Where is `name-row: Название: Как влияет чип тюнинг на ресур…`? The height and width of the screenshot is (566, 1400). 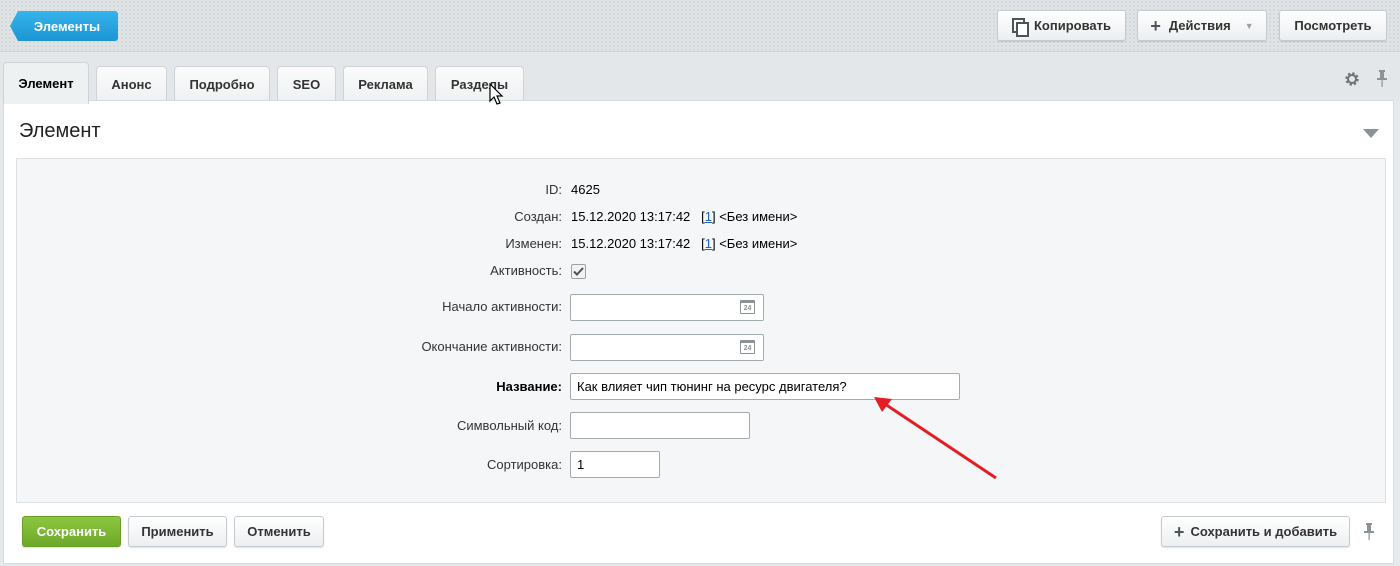
name-row: Название: Как влияет чип тюнинг на ресур… is located at coordinates (701, 388).